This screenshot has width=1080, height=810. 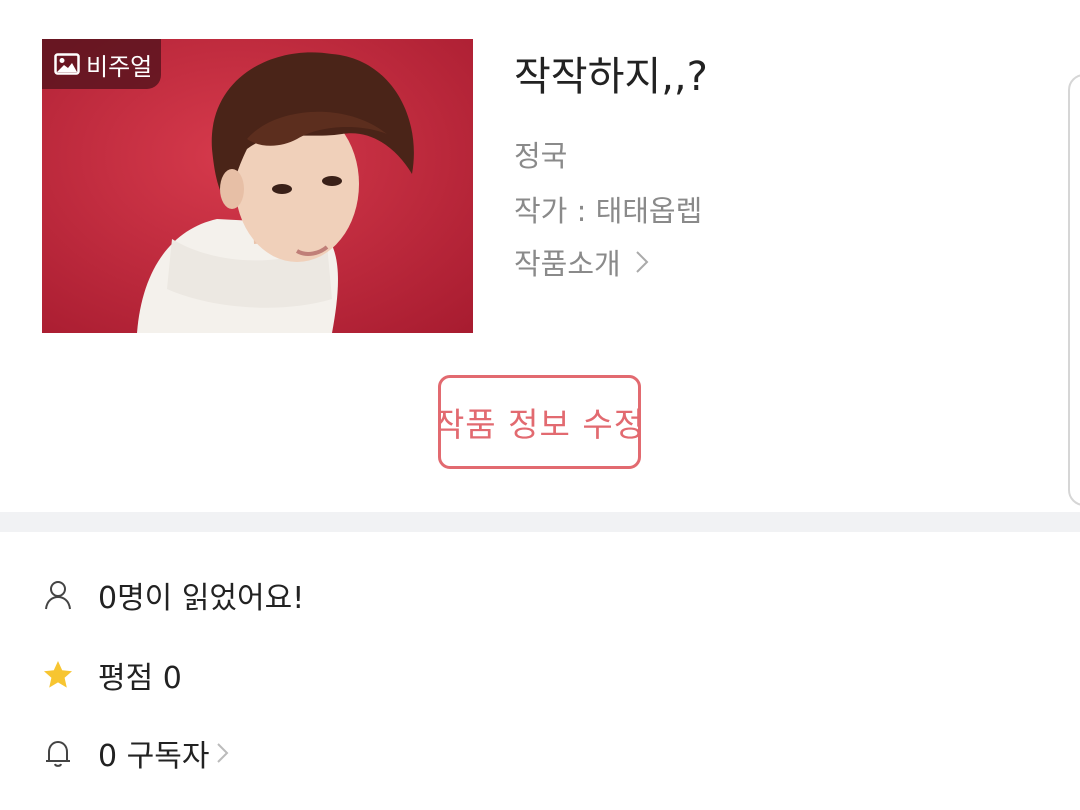 What do you see at coordinates (58, 753) in the screenshot?
I see `bell-icon` at bounding box center [58, 753].